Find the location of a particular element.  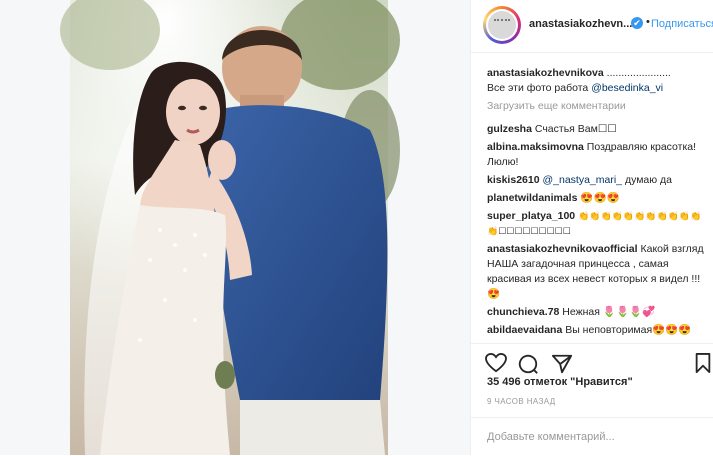

avatar-image is located at coordinates (502, 25).